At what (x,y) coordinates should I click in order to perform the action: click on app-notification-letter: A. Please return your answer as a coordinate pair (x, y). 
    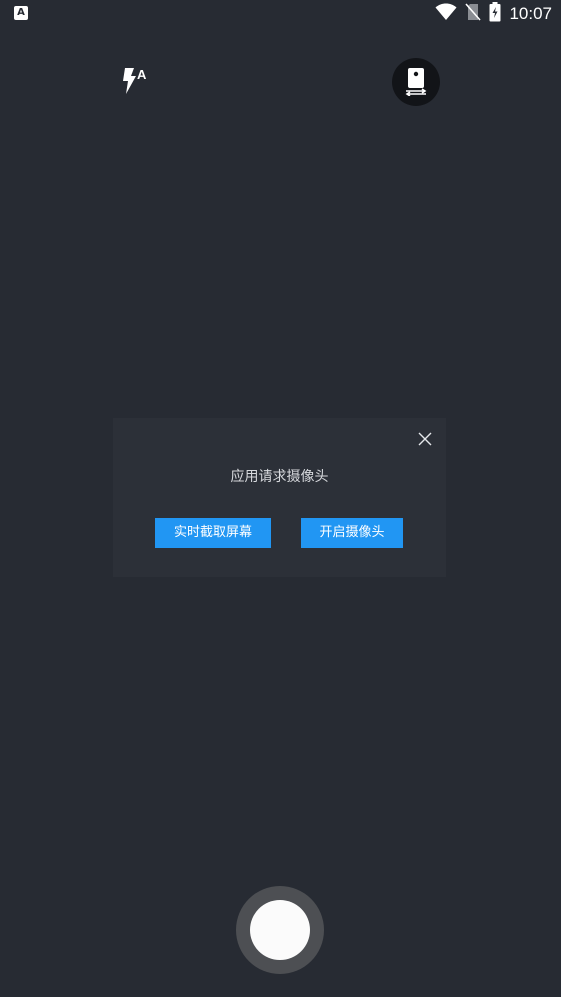
    Looking at the image, I should click on (21, 12).